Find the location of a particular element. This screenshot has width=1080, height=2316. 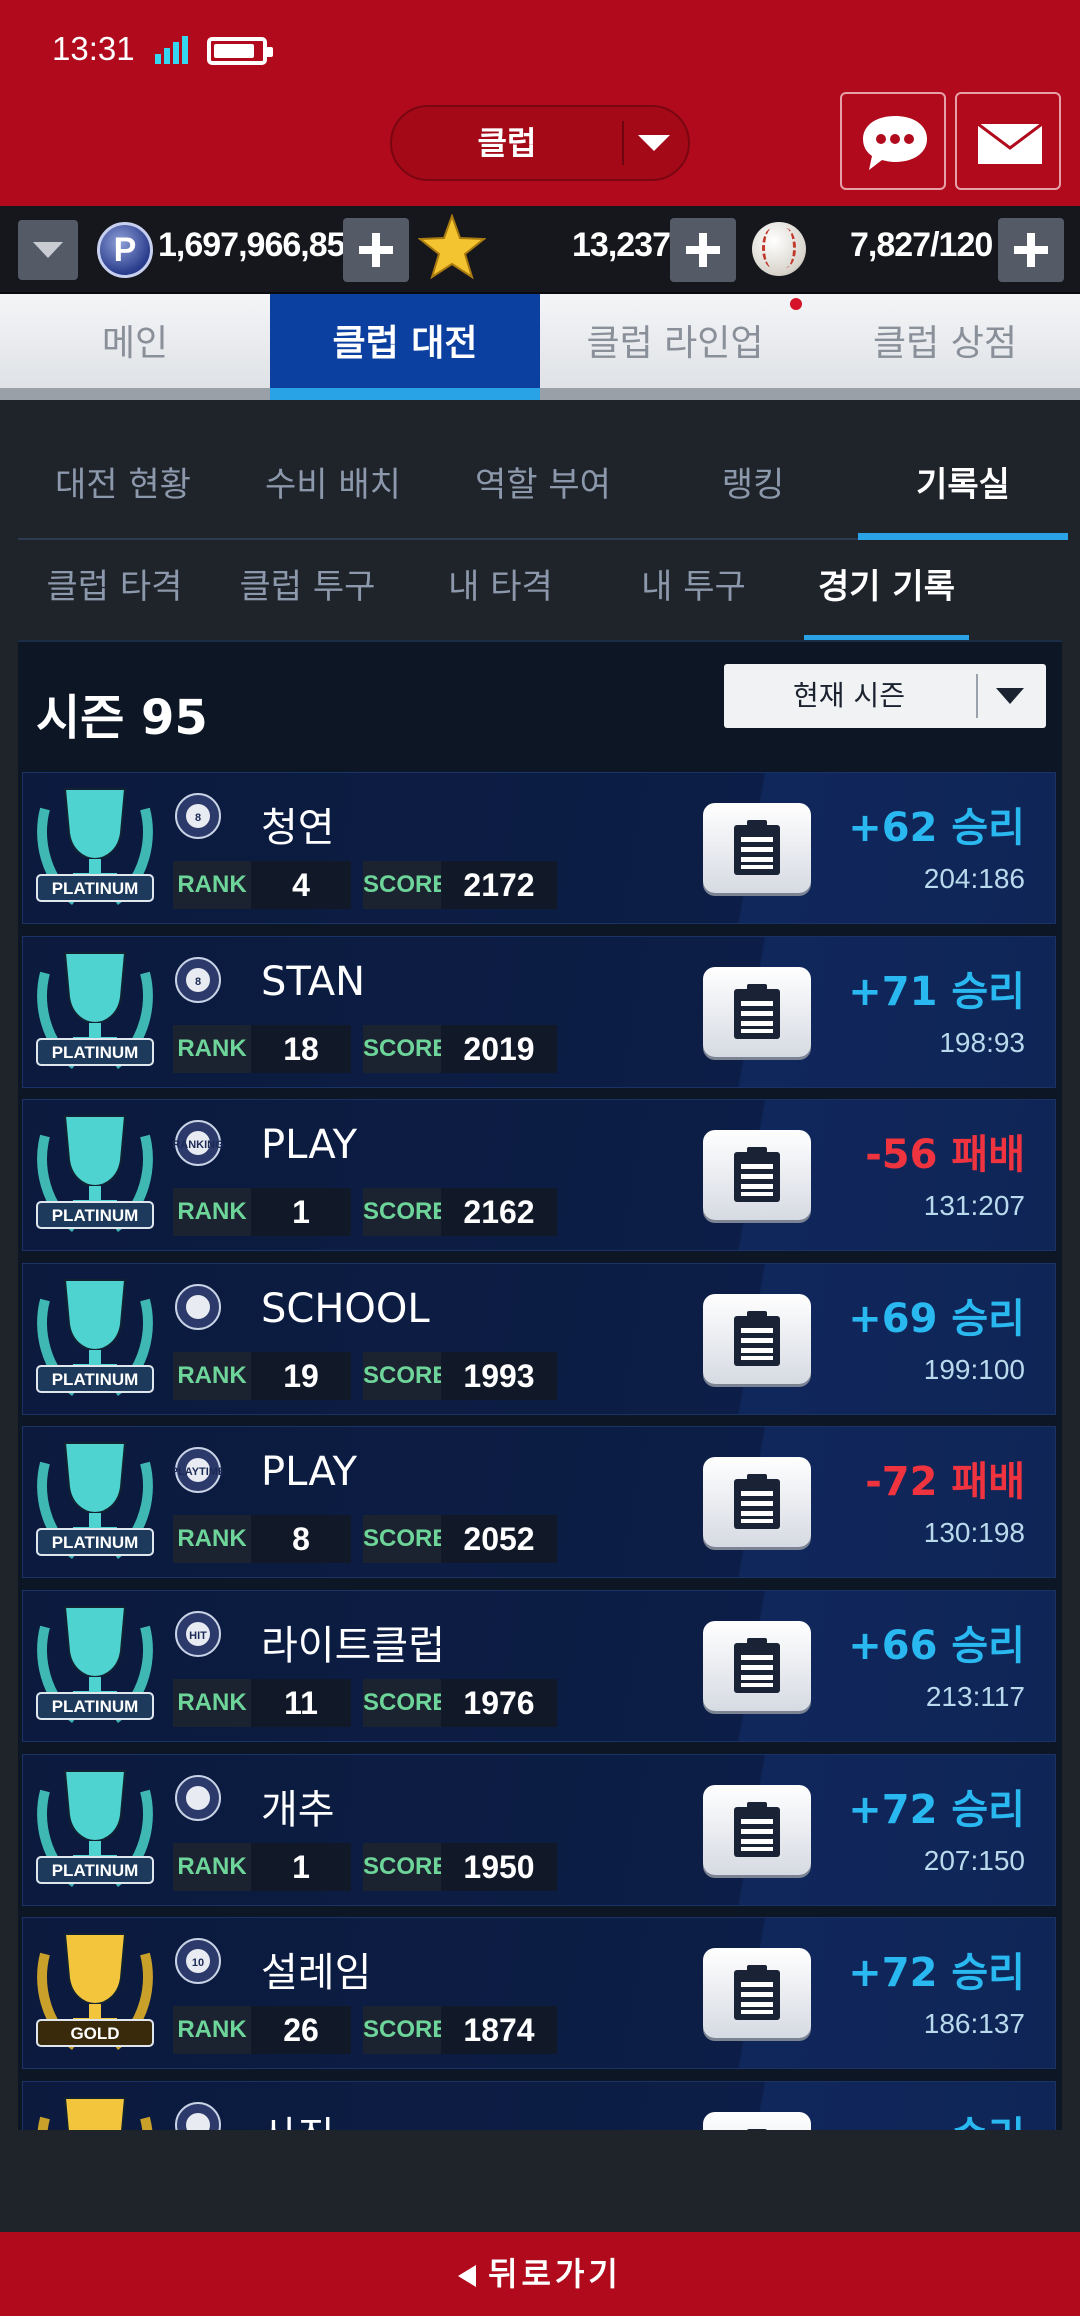

match-score: 213:117 is located at coordinates (975, 1696).